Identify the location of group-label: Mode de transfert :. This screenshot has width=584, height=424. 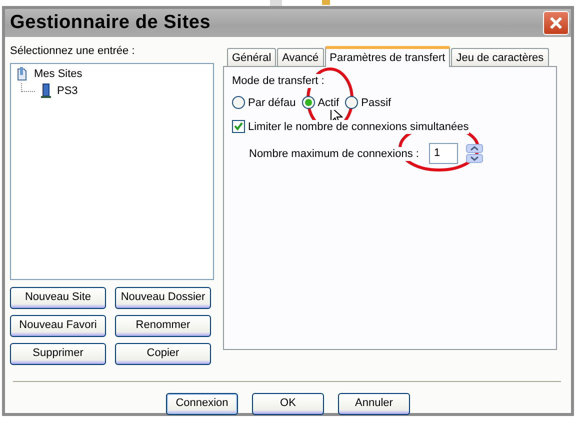
(278, 81).